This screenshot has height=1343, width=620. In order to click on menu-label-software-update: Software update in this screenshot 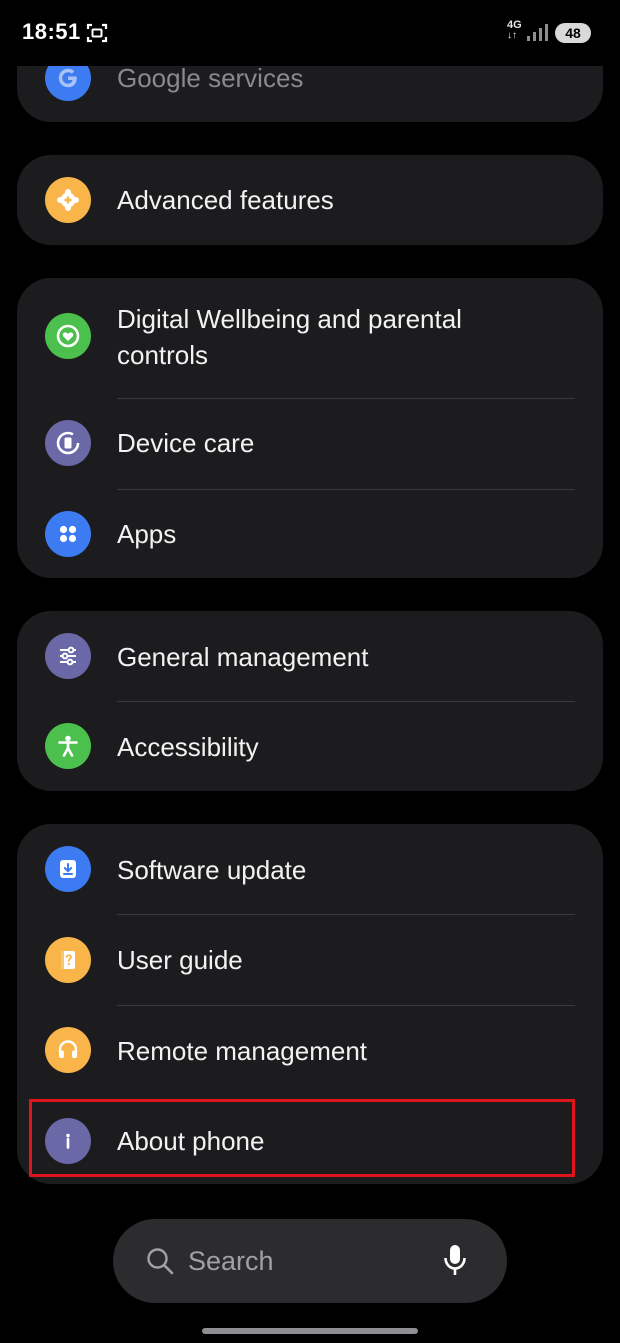, I will do `click(212, 870)`.